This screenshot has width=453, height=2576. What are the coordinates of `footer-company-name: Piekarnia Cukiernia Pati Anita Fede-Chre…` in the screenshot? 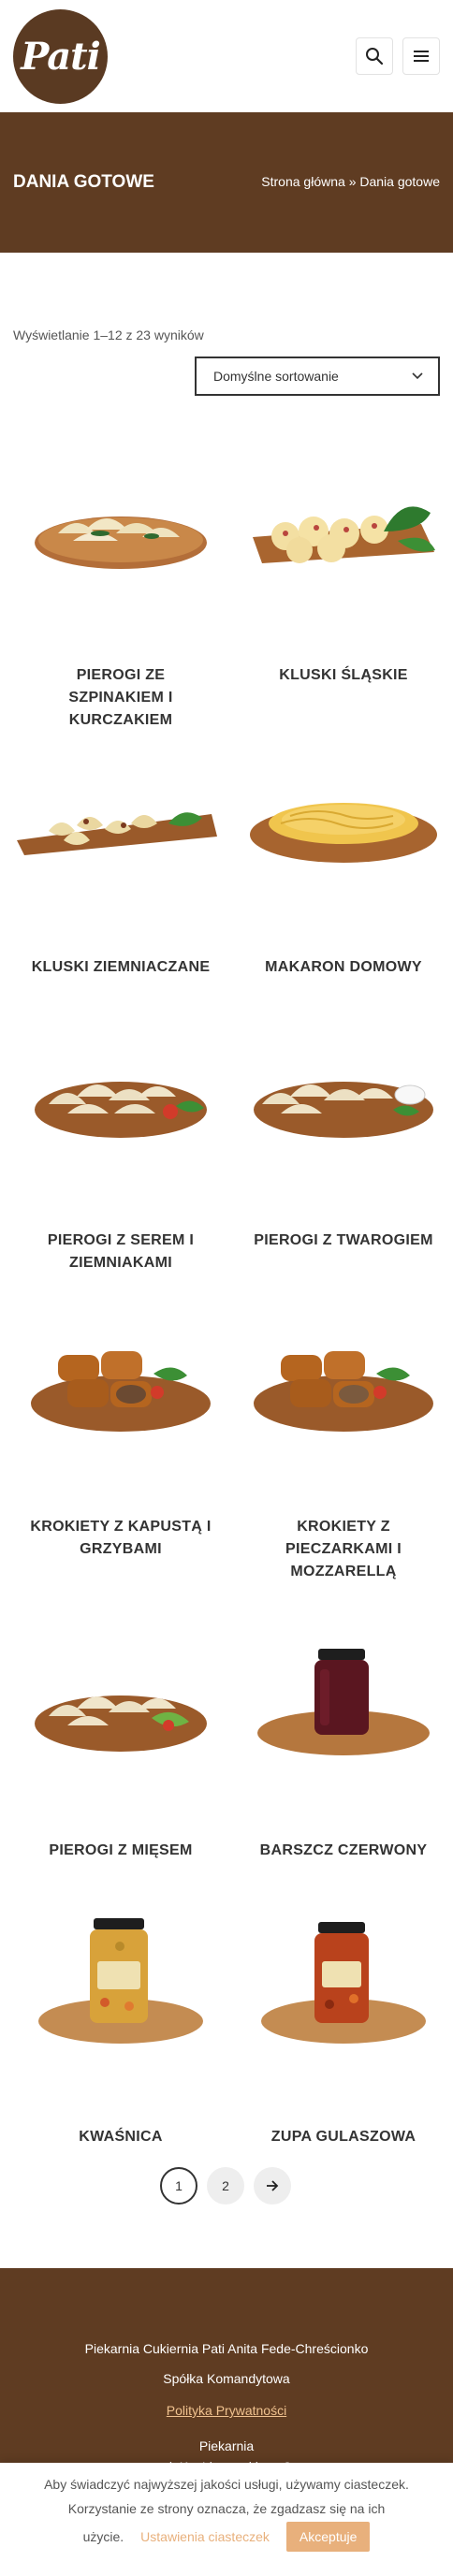 It's located at (226, 2348).